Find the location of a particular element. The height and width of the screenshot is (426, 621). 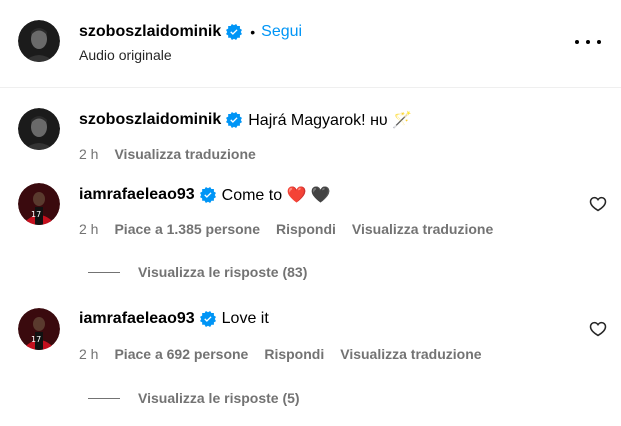

follow-button: Segui is located at coordinates (281, 32).